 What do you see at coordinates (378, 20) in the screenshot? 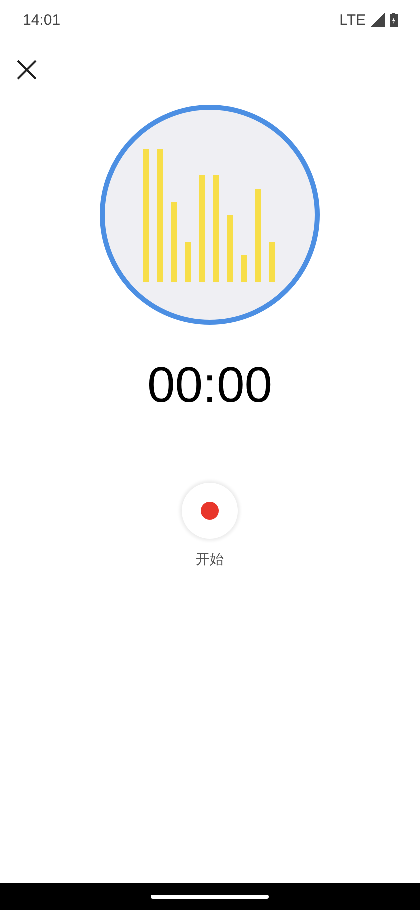
I see `signal-icon` at bounding box center [378, 20].